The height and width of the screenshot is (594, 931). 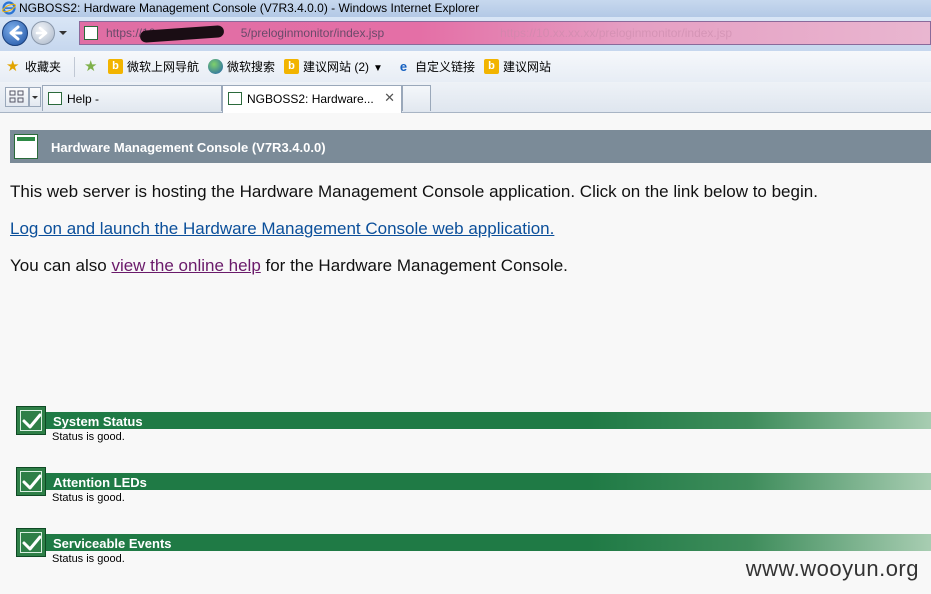 I want to click on watermark: www.wooyun.org, so click(x=832, y=568).